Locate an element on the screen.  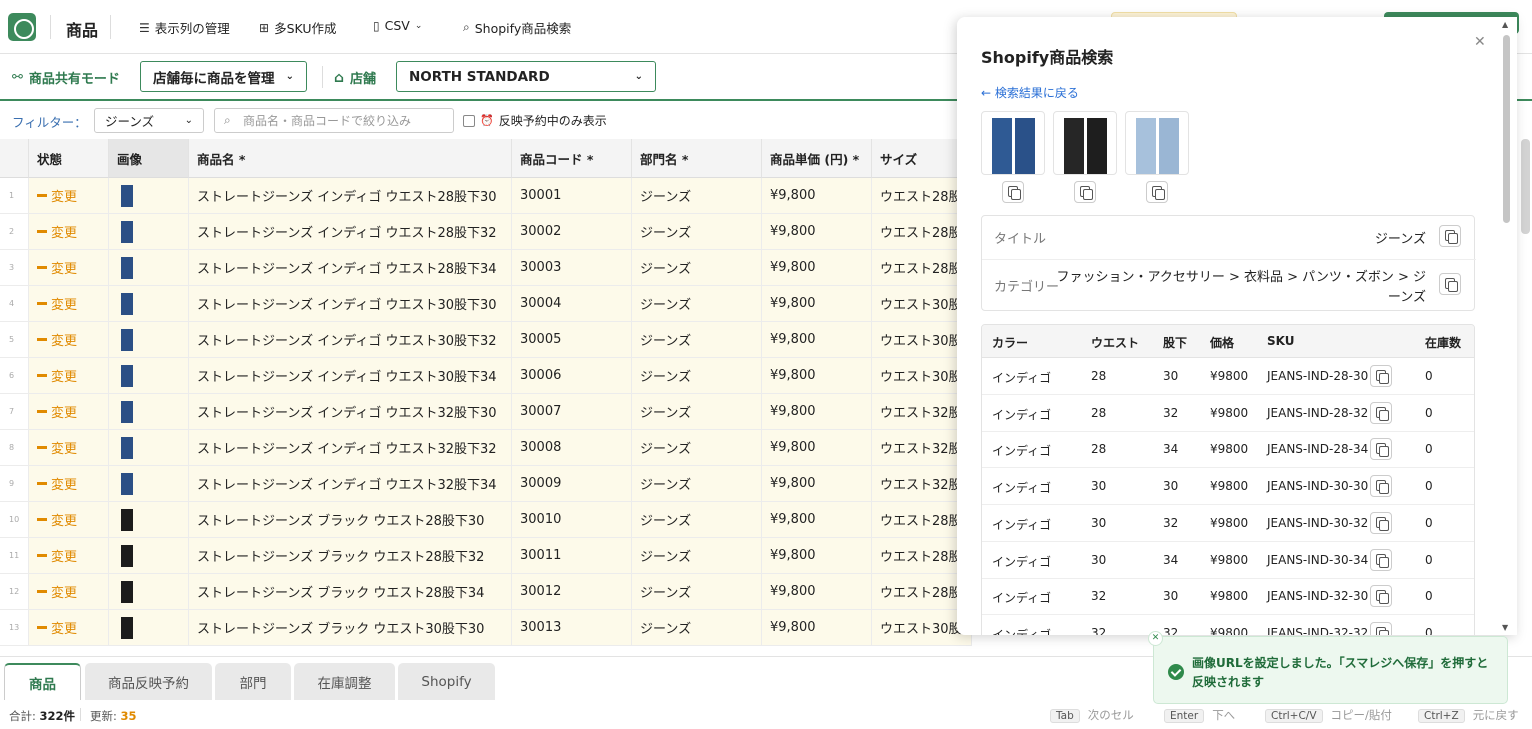
tab-product-reservations: 商品反映予約 is located at coordinates (148, 681).